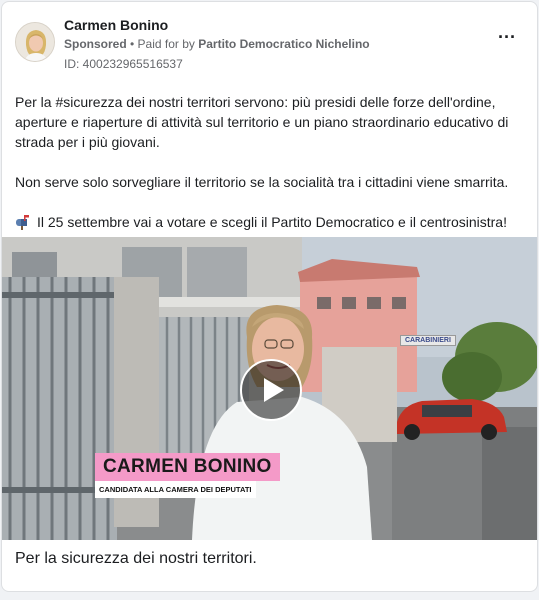 The width and height of the screenshot is (539, 600). Describe the element at coordinates (95, 44) in the screenshot. I see `sponsored-label: Sponsored` at that location.